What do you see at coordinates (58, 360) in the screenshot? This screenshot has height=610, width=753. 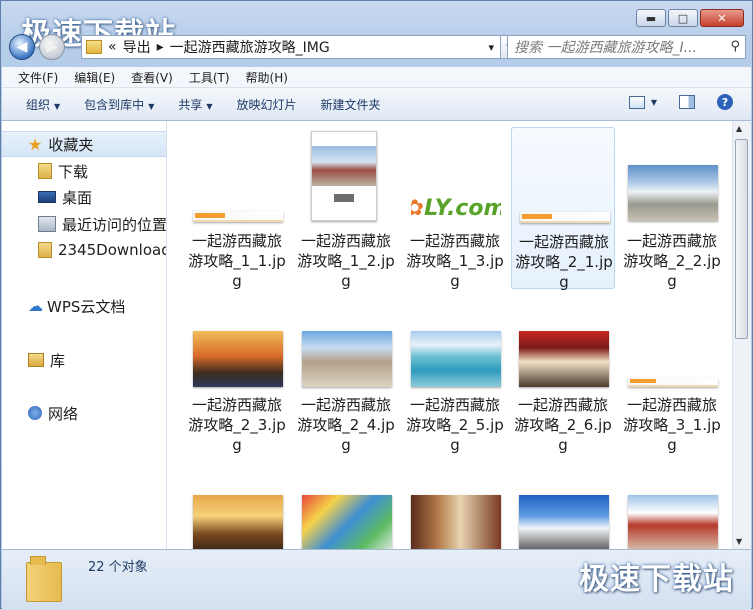 I see `library-label: 库` at bounding box center [58, 360].